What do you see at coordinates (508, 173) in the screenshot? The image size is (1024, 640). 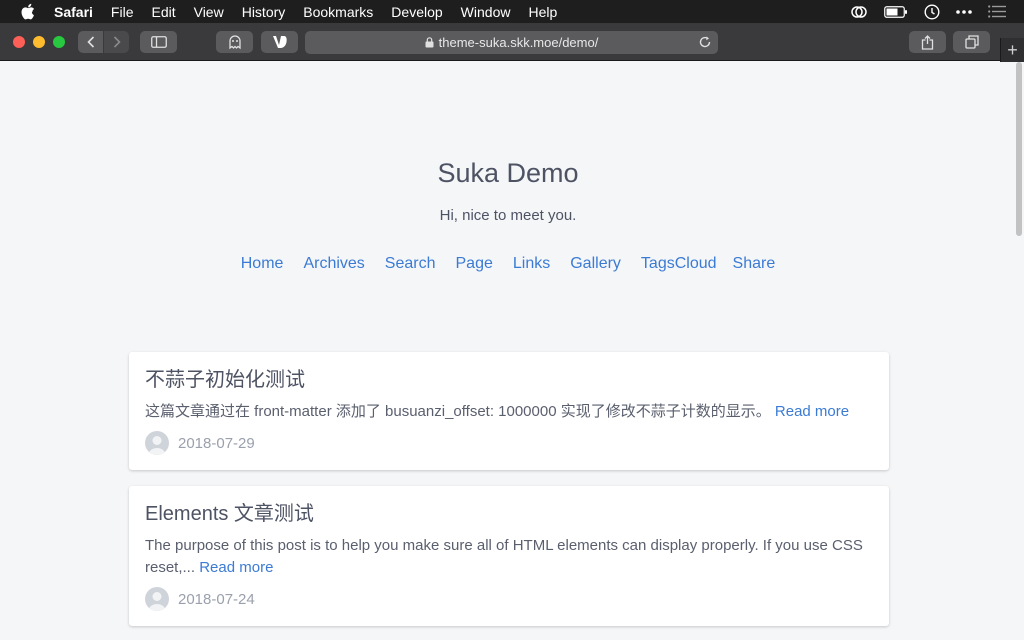 I see `site-title: Suka Demo` at bounding box center [508, 173].